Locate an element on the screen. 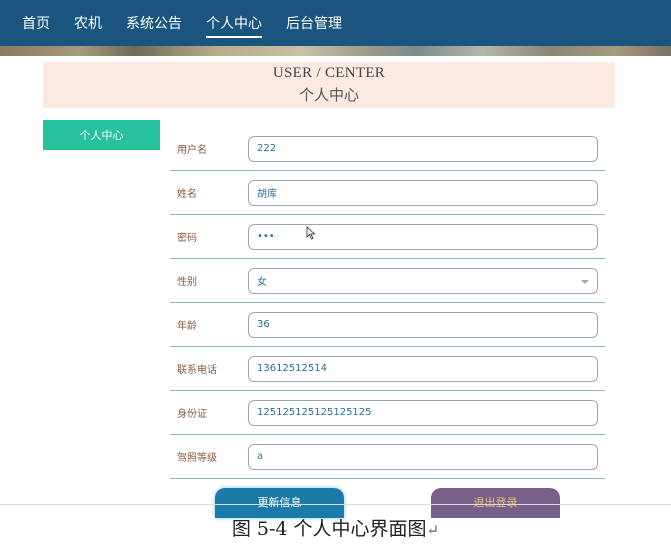 This screenshot has height=551, width=671. license-level-input: a is located at coordinates (423, 456).